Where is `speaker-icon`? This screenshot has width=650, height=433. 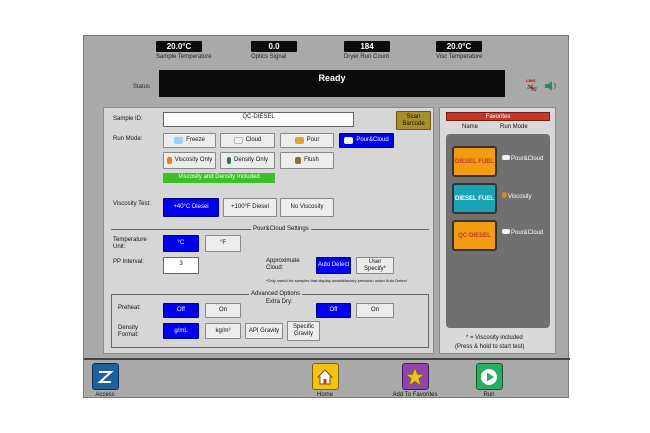
speaker-icon is located at coordinates (551, 85).